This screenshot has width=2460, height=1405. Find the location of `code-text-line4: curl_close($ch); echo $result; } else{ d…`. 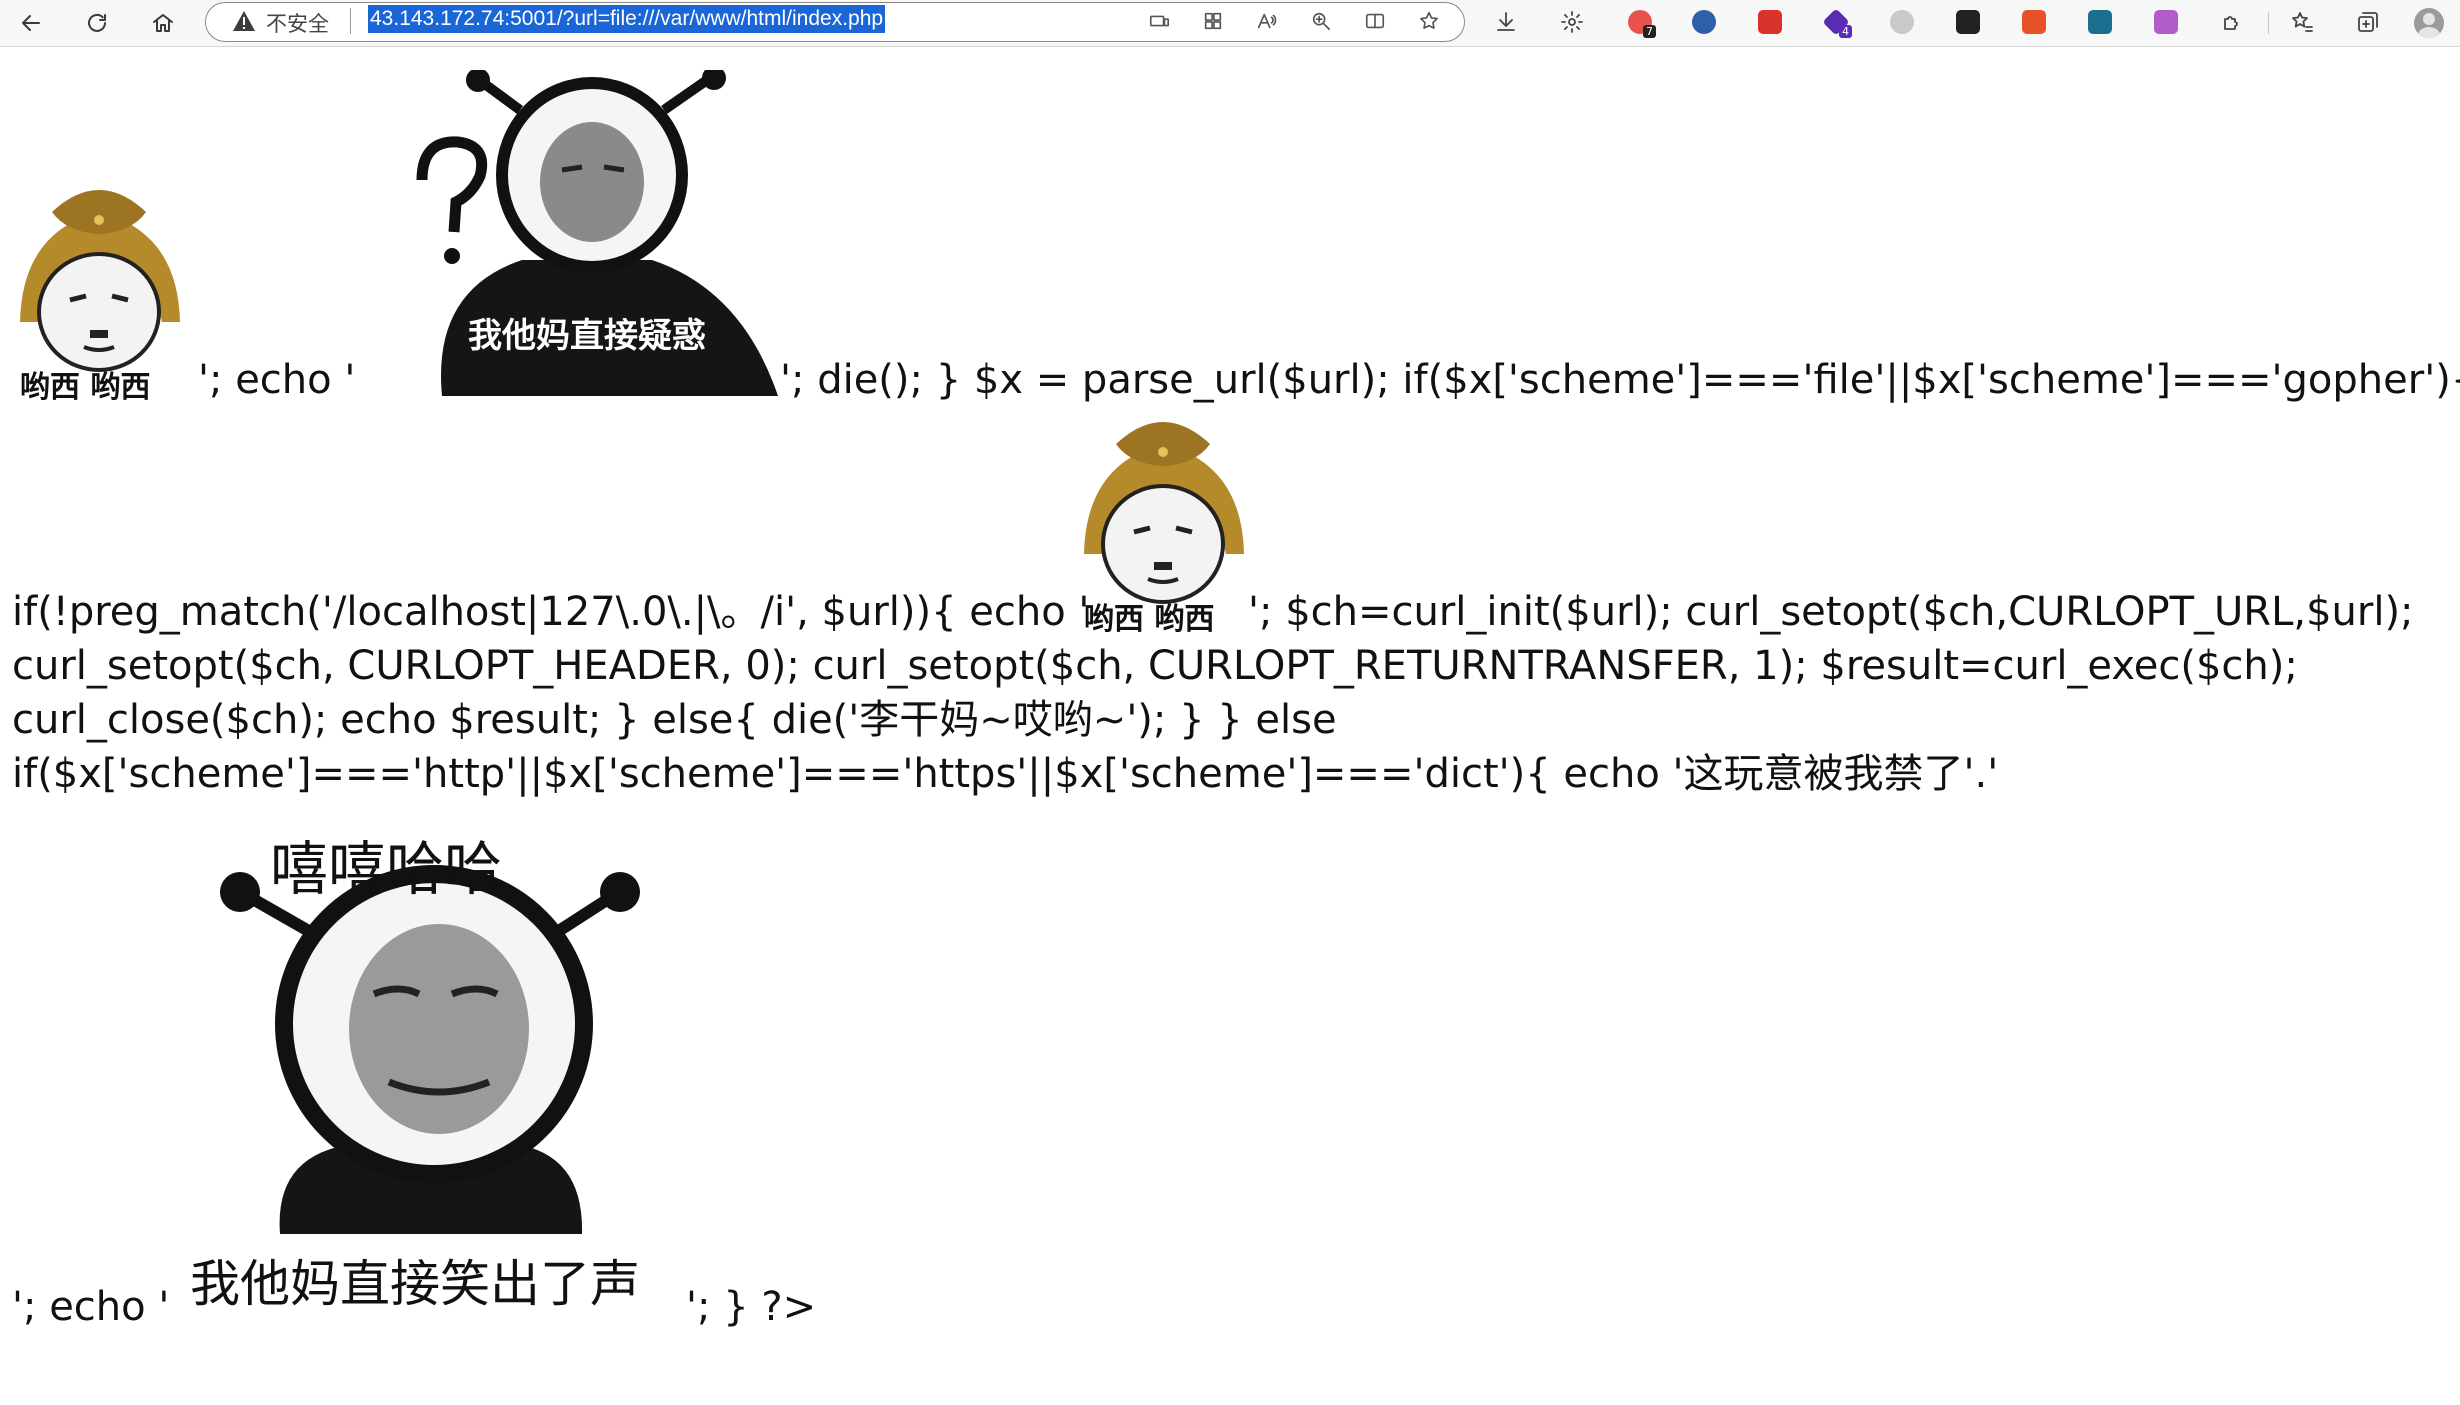

code-text-line4: curl_close($ch); echo $result; } else{ d… is located at coordinates (674, 720).